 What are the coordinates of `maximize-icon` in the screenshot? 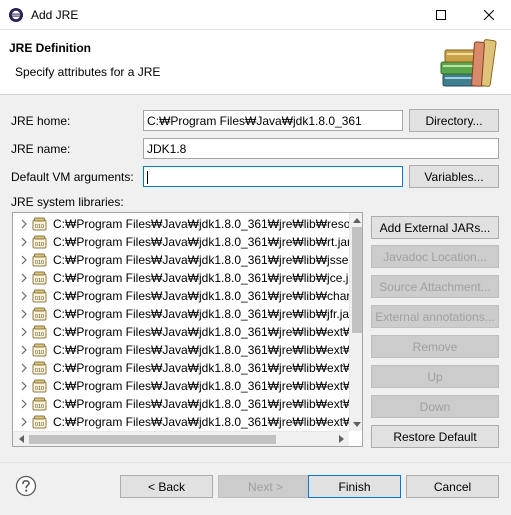 It's located at (440, 15).